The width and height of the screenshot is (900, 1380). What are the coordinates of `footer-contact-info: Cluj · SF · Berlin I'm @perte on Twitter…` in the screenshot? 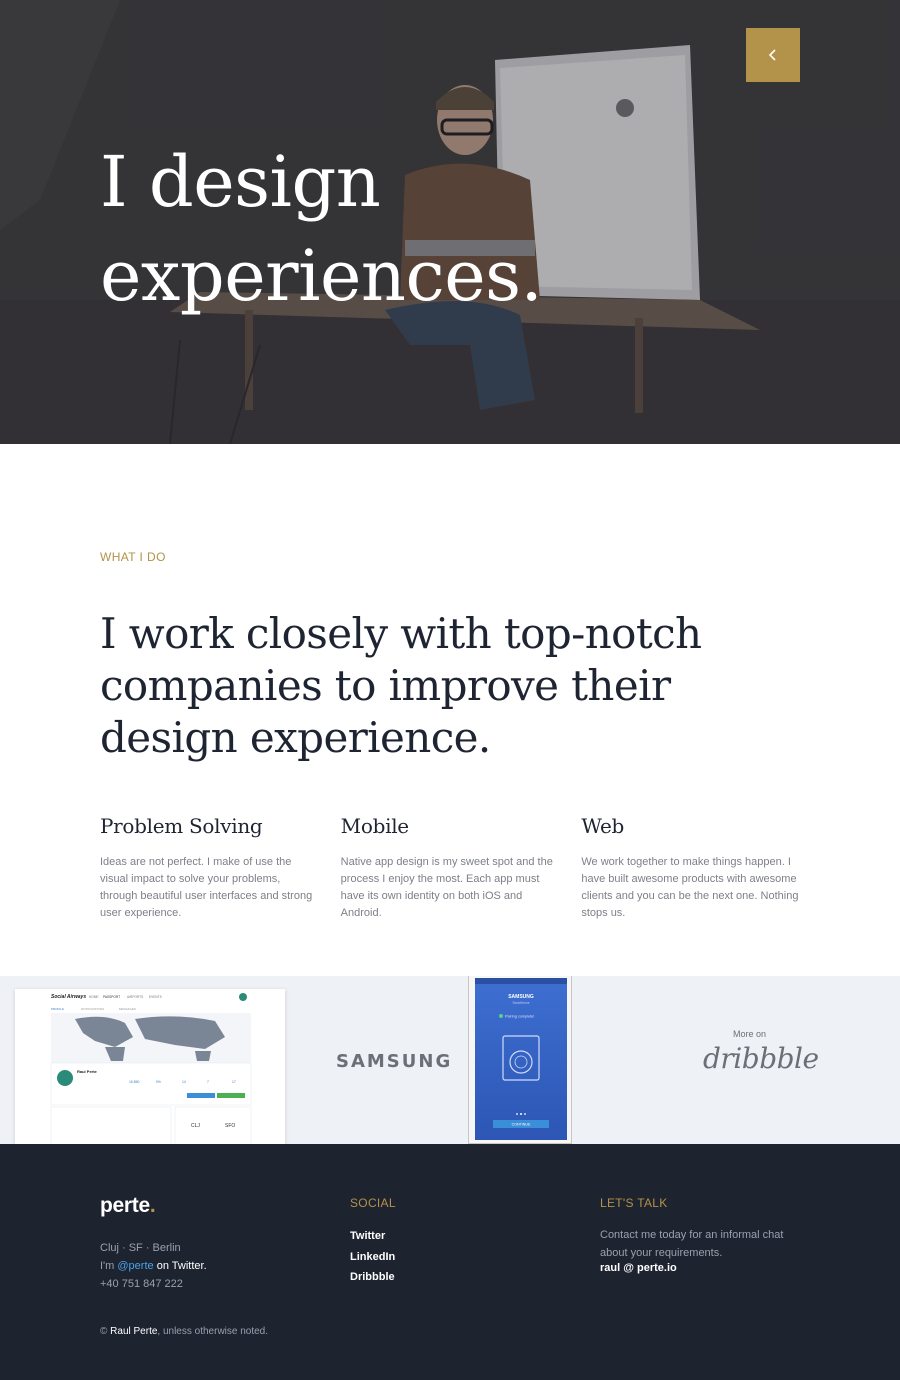 It's located at (153, 1266).